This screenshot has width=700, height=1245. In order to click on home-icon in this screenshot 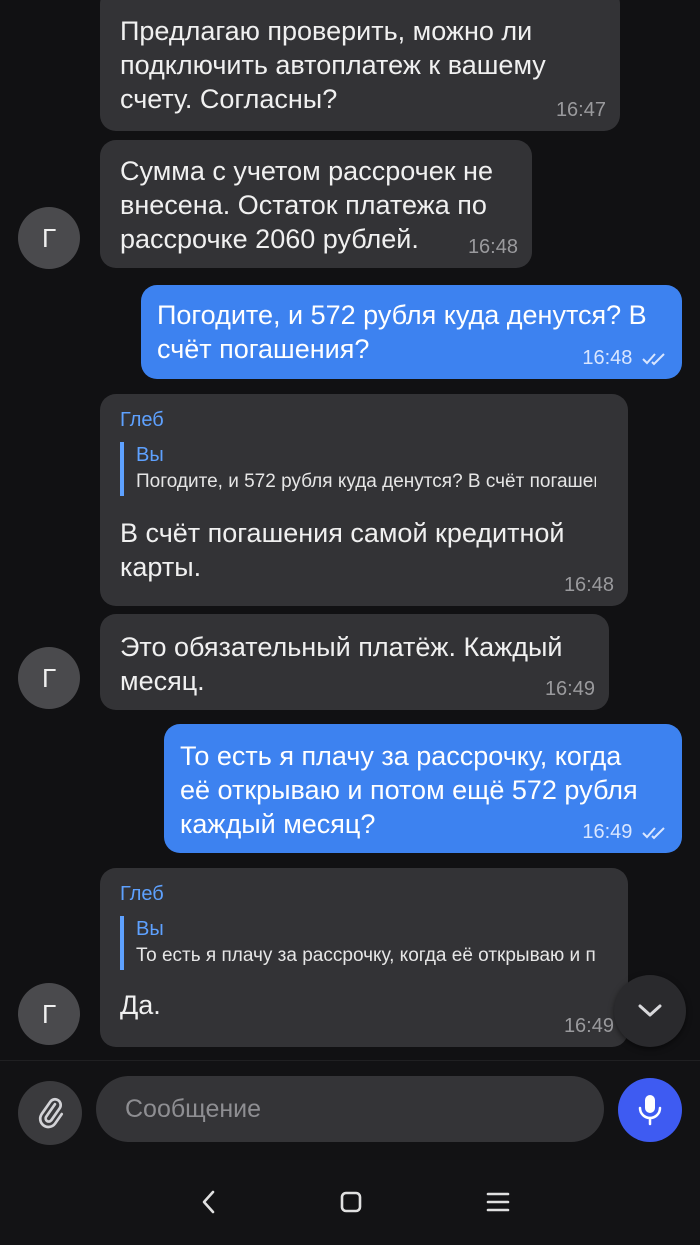, I will do `click(351, 1202)`.